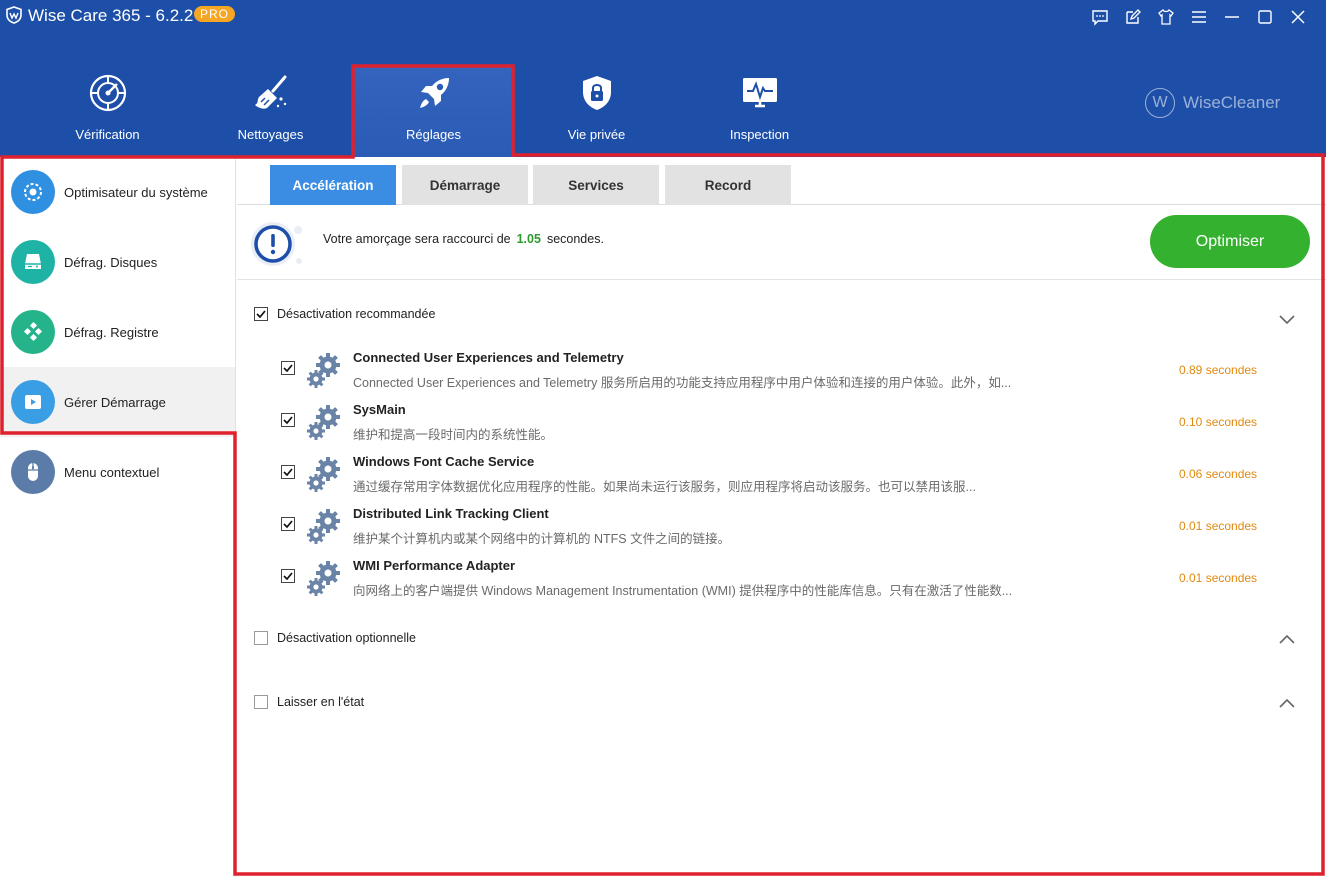 The height and width of the screenshot is (877, 1326). What do you see at coordinates (1230, 241) in the screenshot?
I see `optimize-button: Optimiser` at bounding box center [1230, 241].